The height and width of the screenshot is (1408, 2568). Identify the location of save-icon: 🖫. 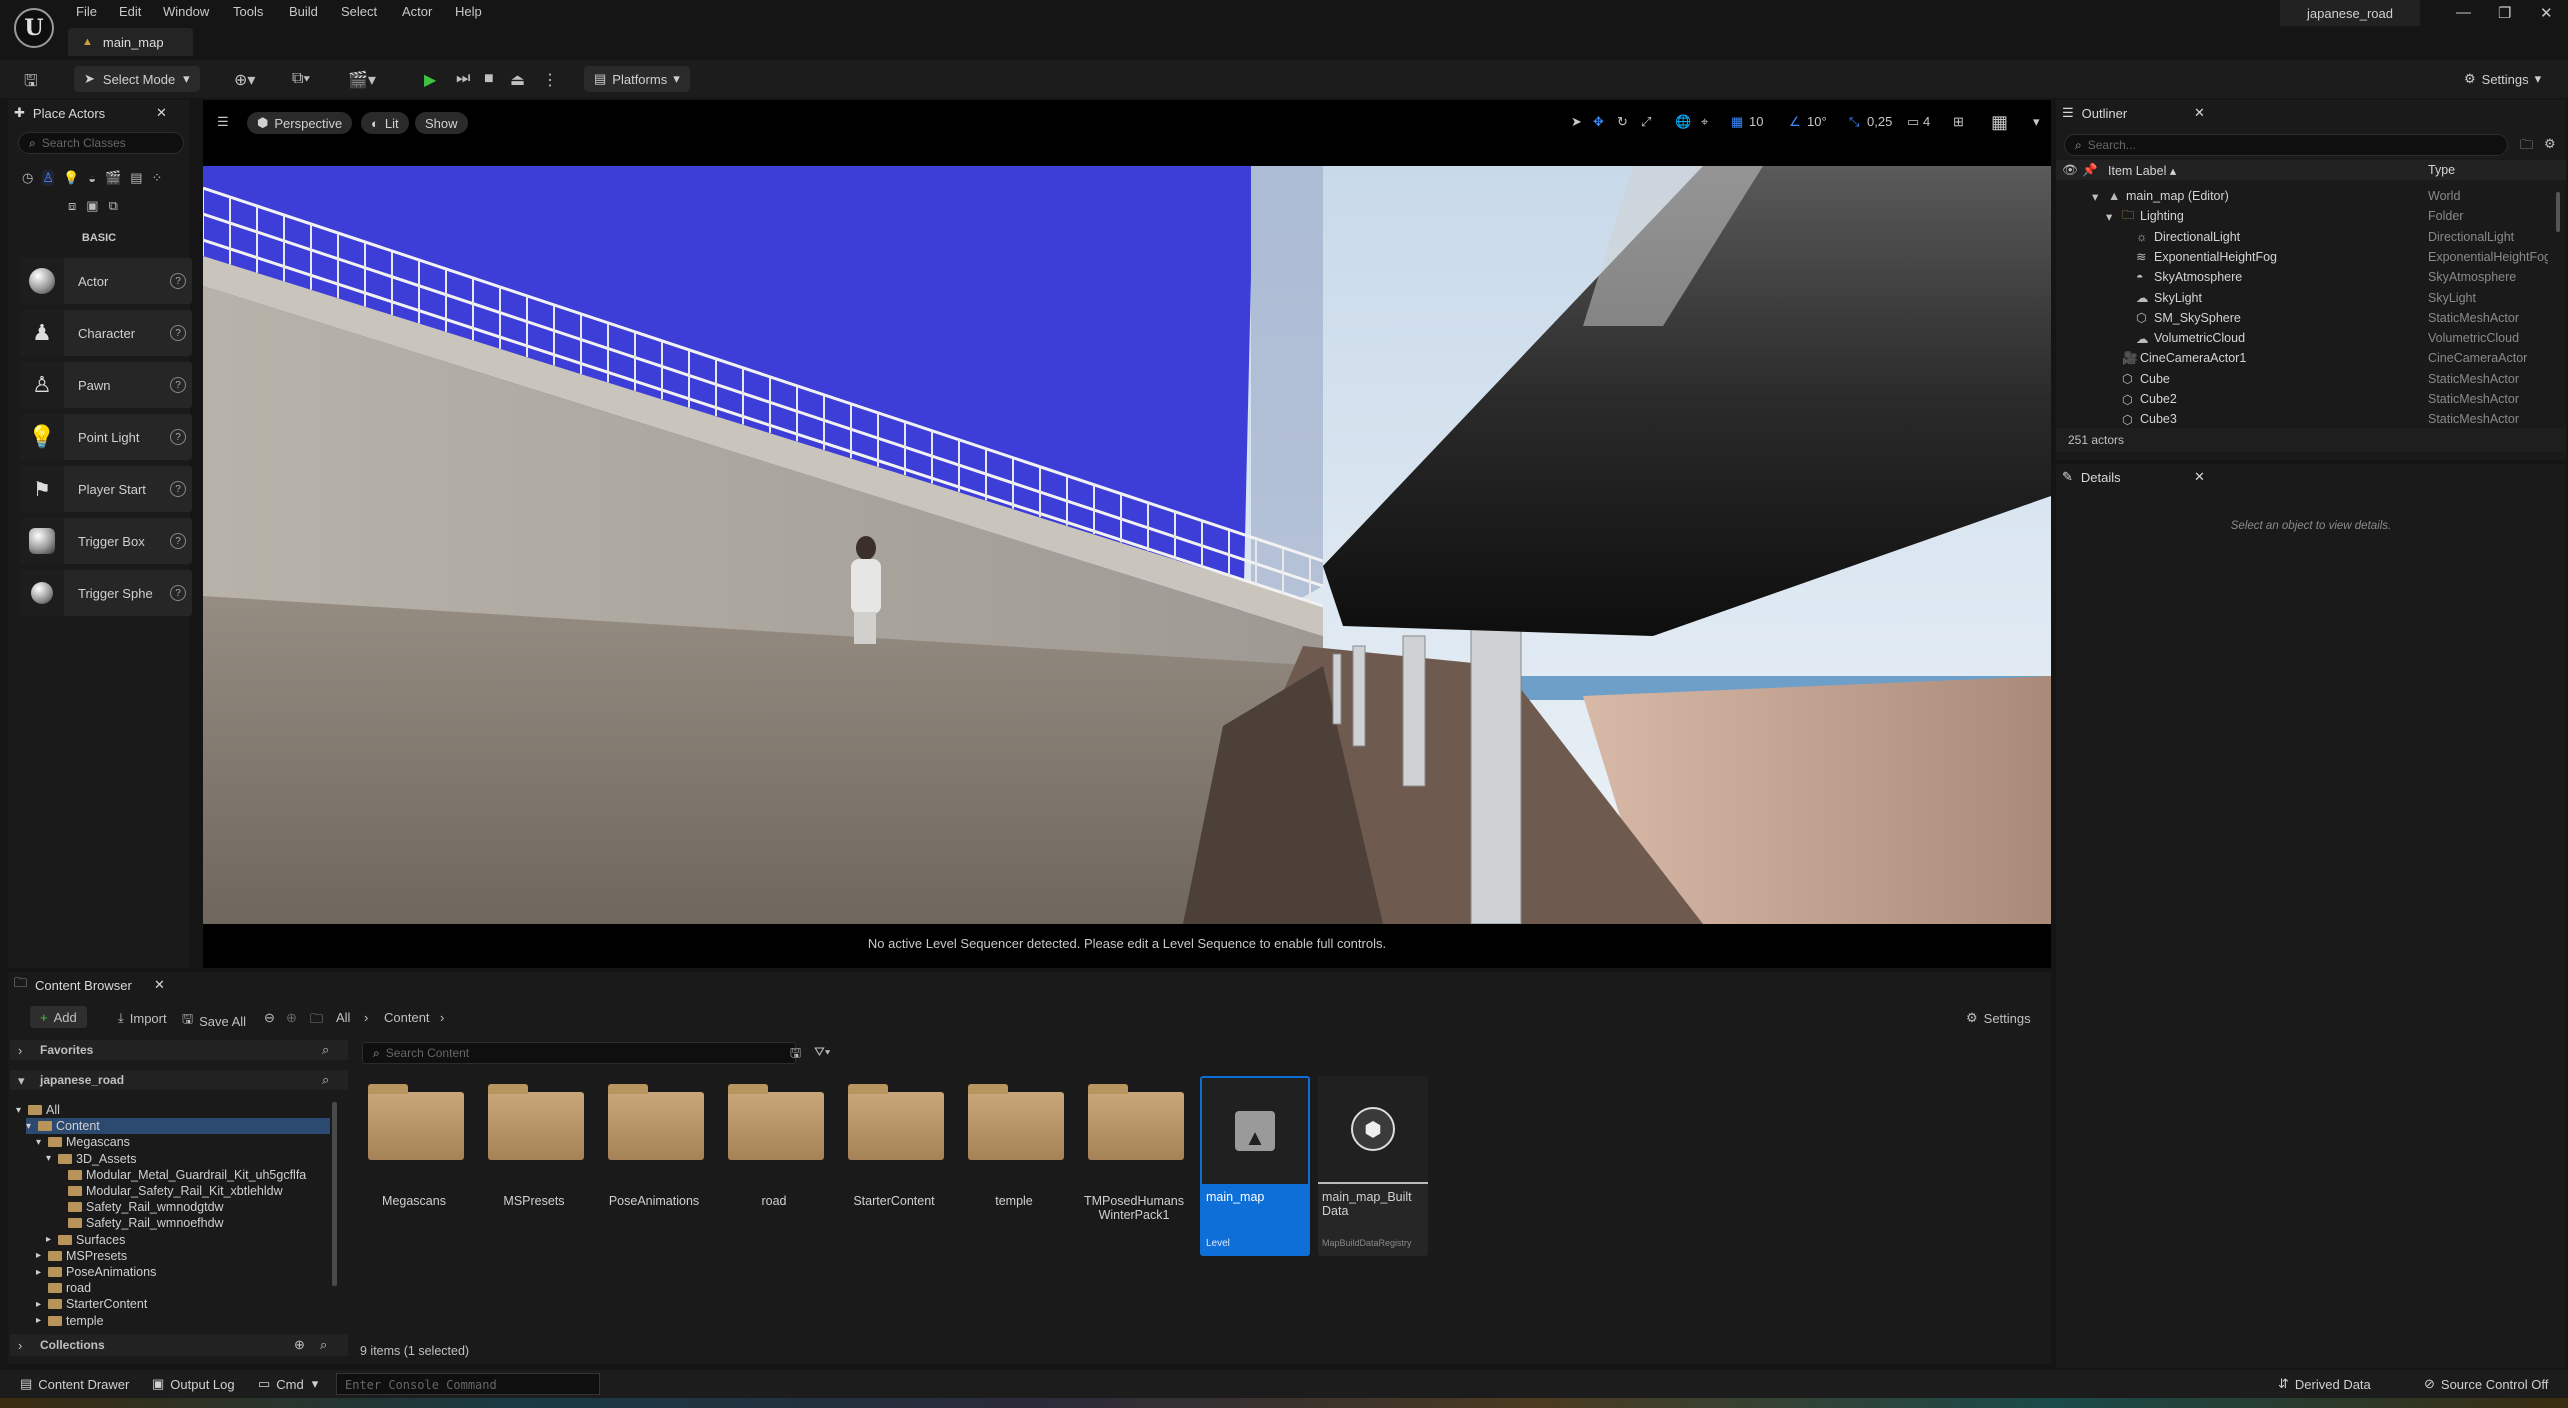
(31, 83).